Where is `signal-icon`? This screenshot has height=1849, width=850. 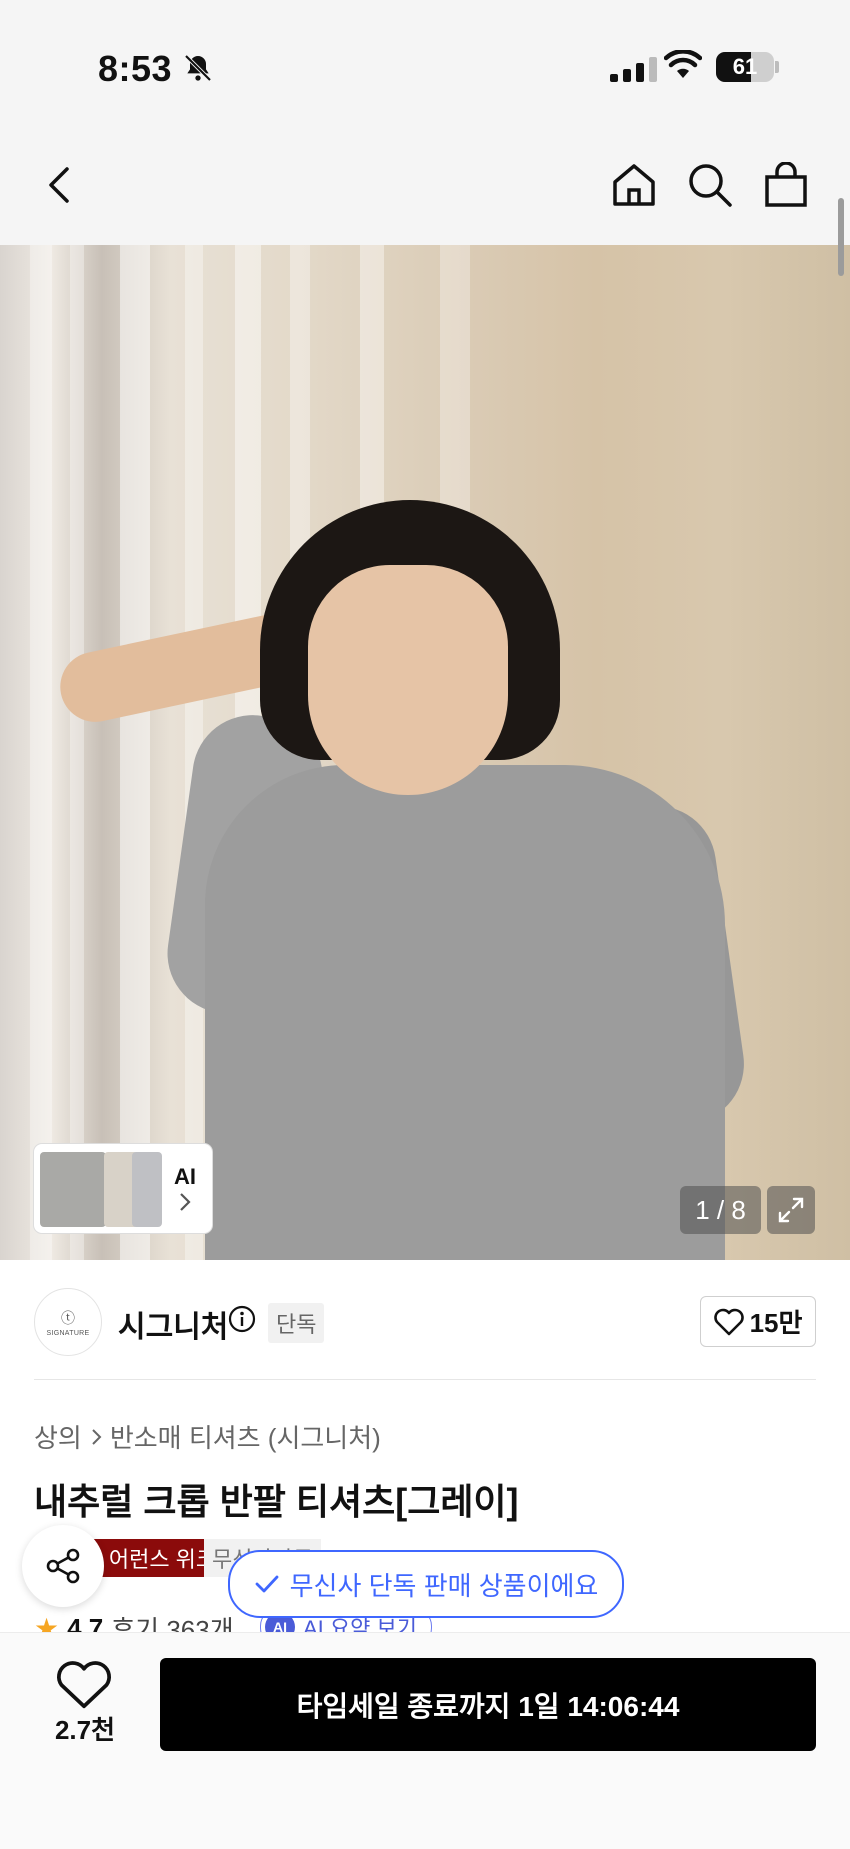
signal-icon is located at coordinates (633, 69).